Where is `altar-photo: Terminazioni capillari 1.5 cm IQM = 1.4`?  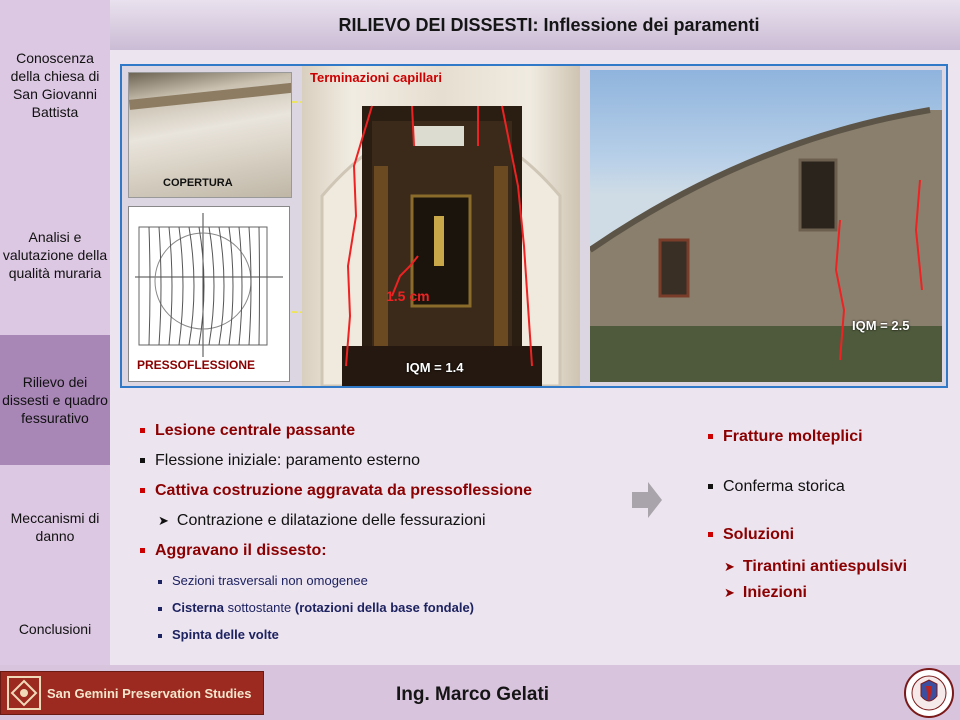
altar-photo: Terminazioni capillari 1.5 cm IQM = 1.4 is located at coordinates (441, 226).